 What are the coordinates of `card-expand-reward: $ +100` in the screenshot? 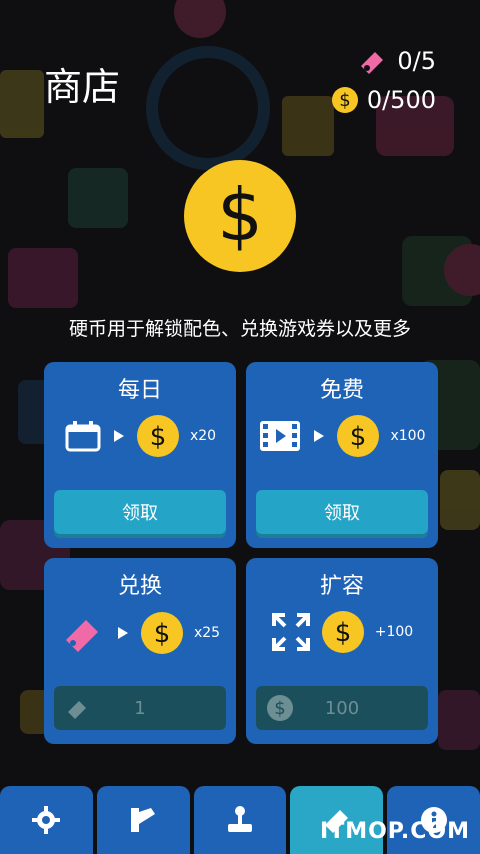 It's located at (342, 632).